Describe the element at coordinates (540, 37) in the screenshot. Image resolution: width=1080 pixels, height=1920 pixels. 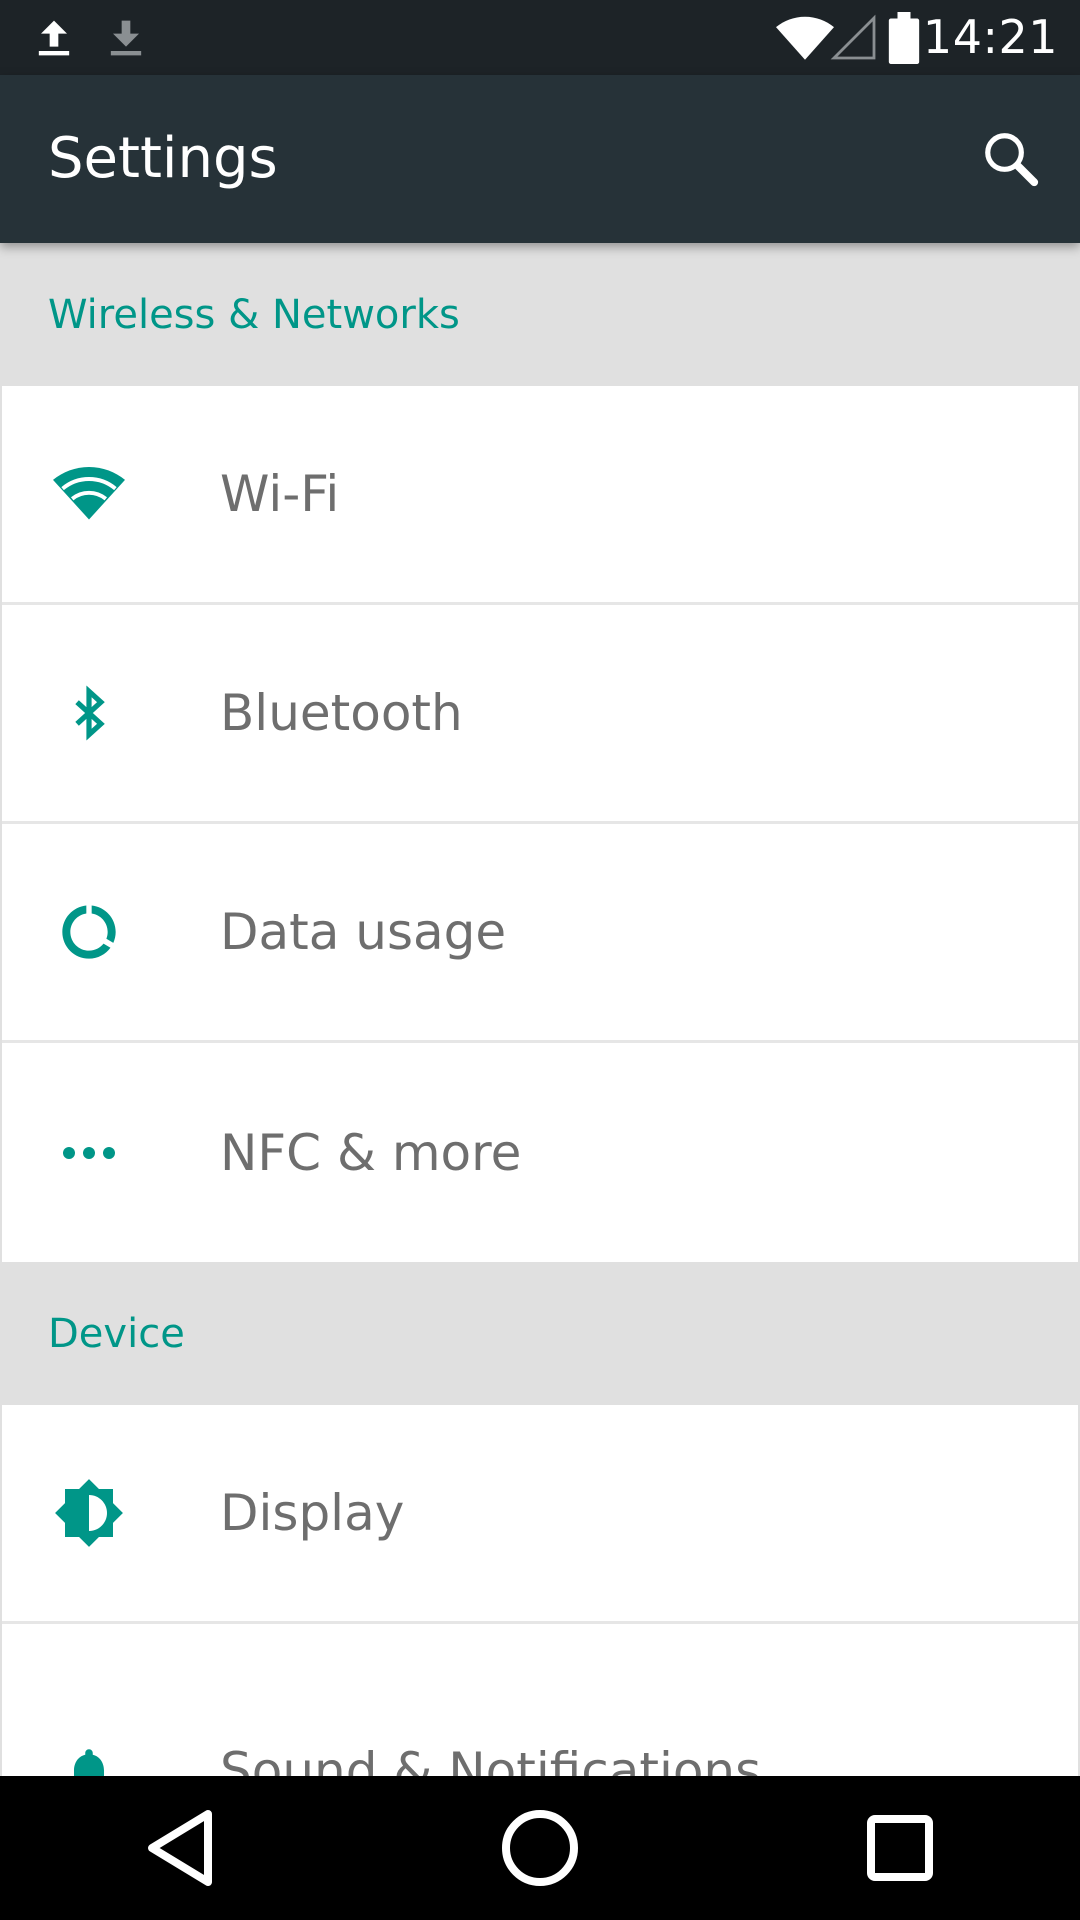
I see `status-bar: 14:21` at that location.